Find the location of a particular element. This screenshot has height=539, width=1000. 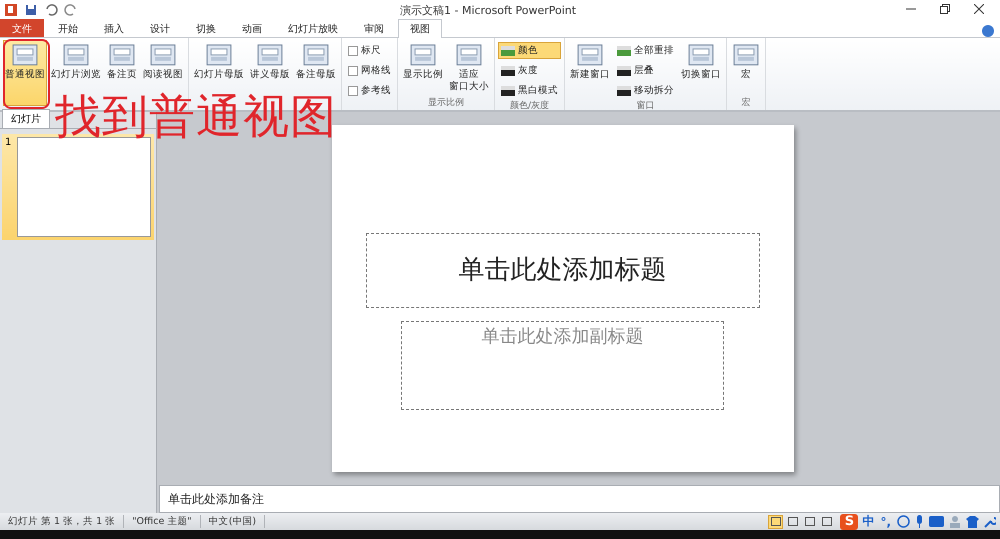

status-text: 幻灯片 第 1 张，共 1 张 is located at coordinates (62, 521).